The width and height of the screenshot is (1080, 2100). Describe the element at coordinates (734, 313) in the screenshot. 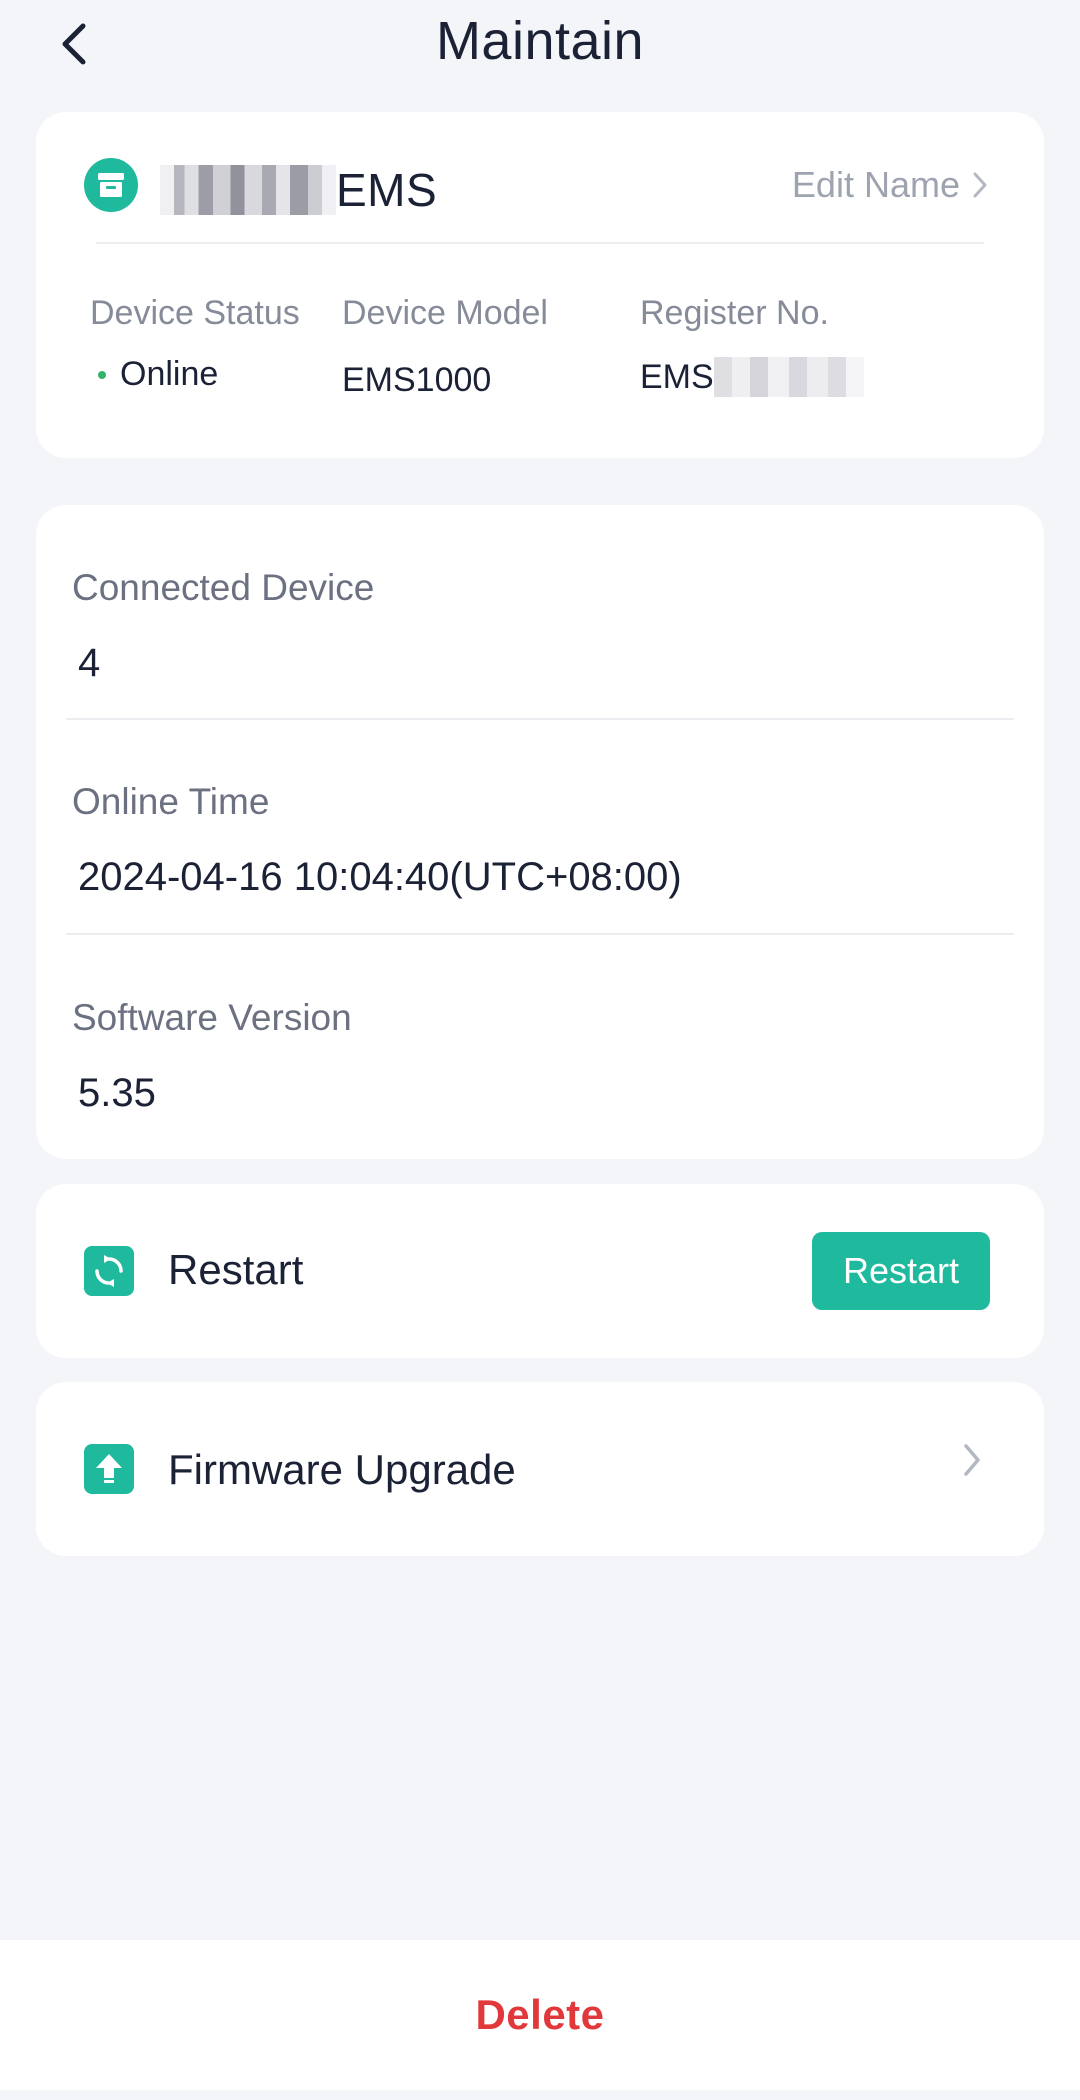

I see `register-no-label: Register No.` at that location.